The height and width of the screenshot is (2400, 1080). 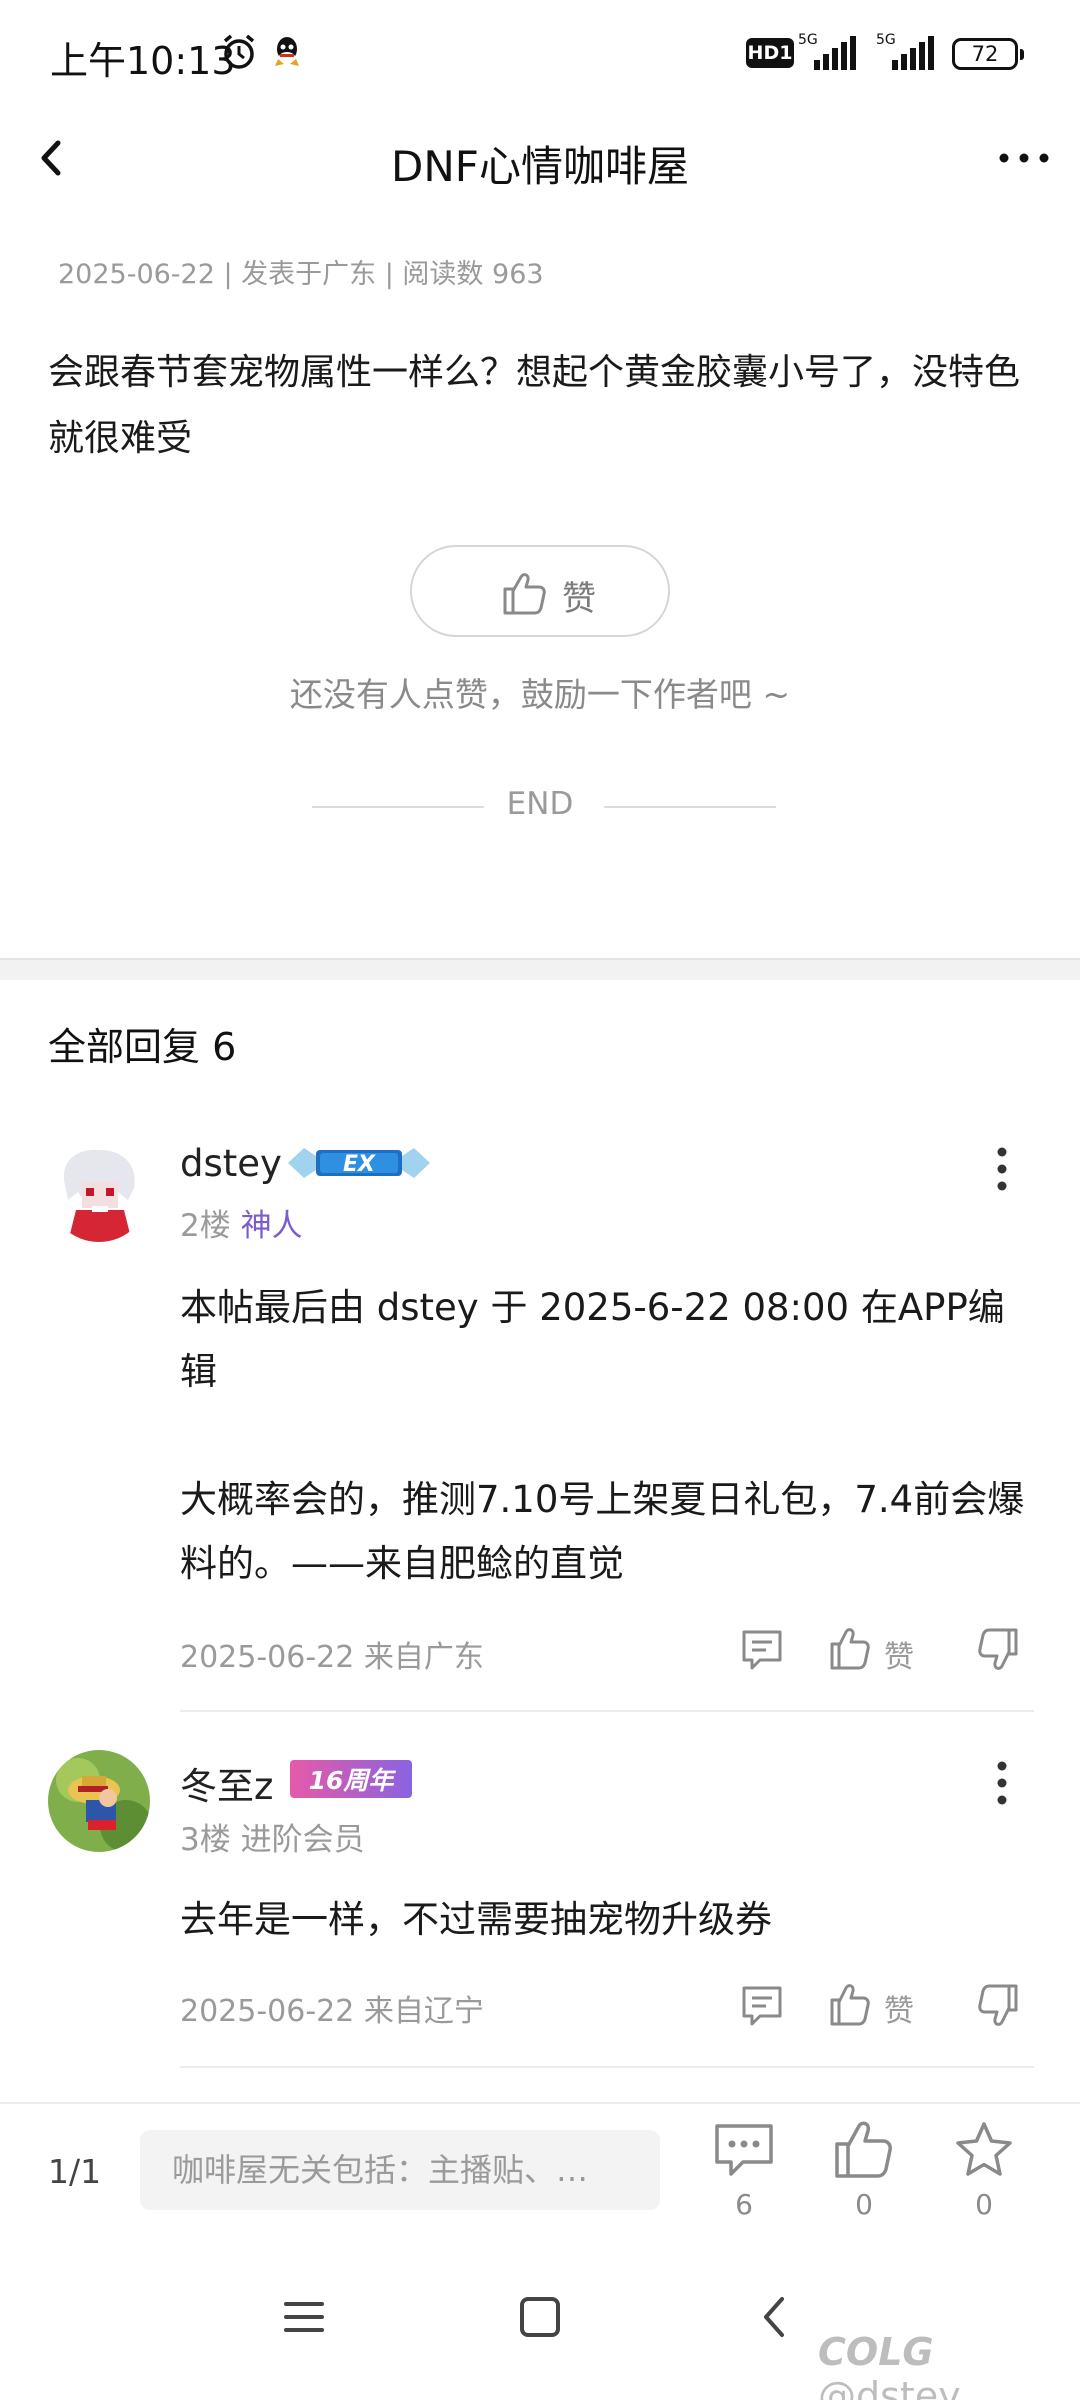 What do you see at coordinates (239, 51) in the screenshot?
I see `alarm-icon` at bounding box center [239, 51].